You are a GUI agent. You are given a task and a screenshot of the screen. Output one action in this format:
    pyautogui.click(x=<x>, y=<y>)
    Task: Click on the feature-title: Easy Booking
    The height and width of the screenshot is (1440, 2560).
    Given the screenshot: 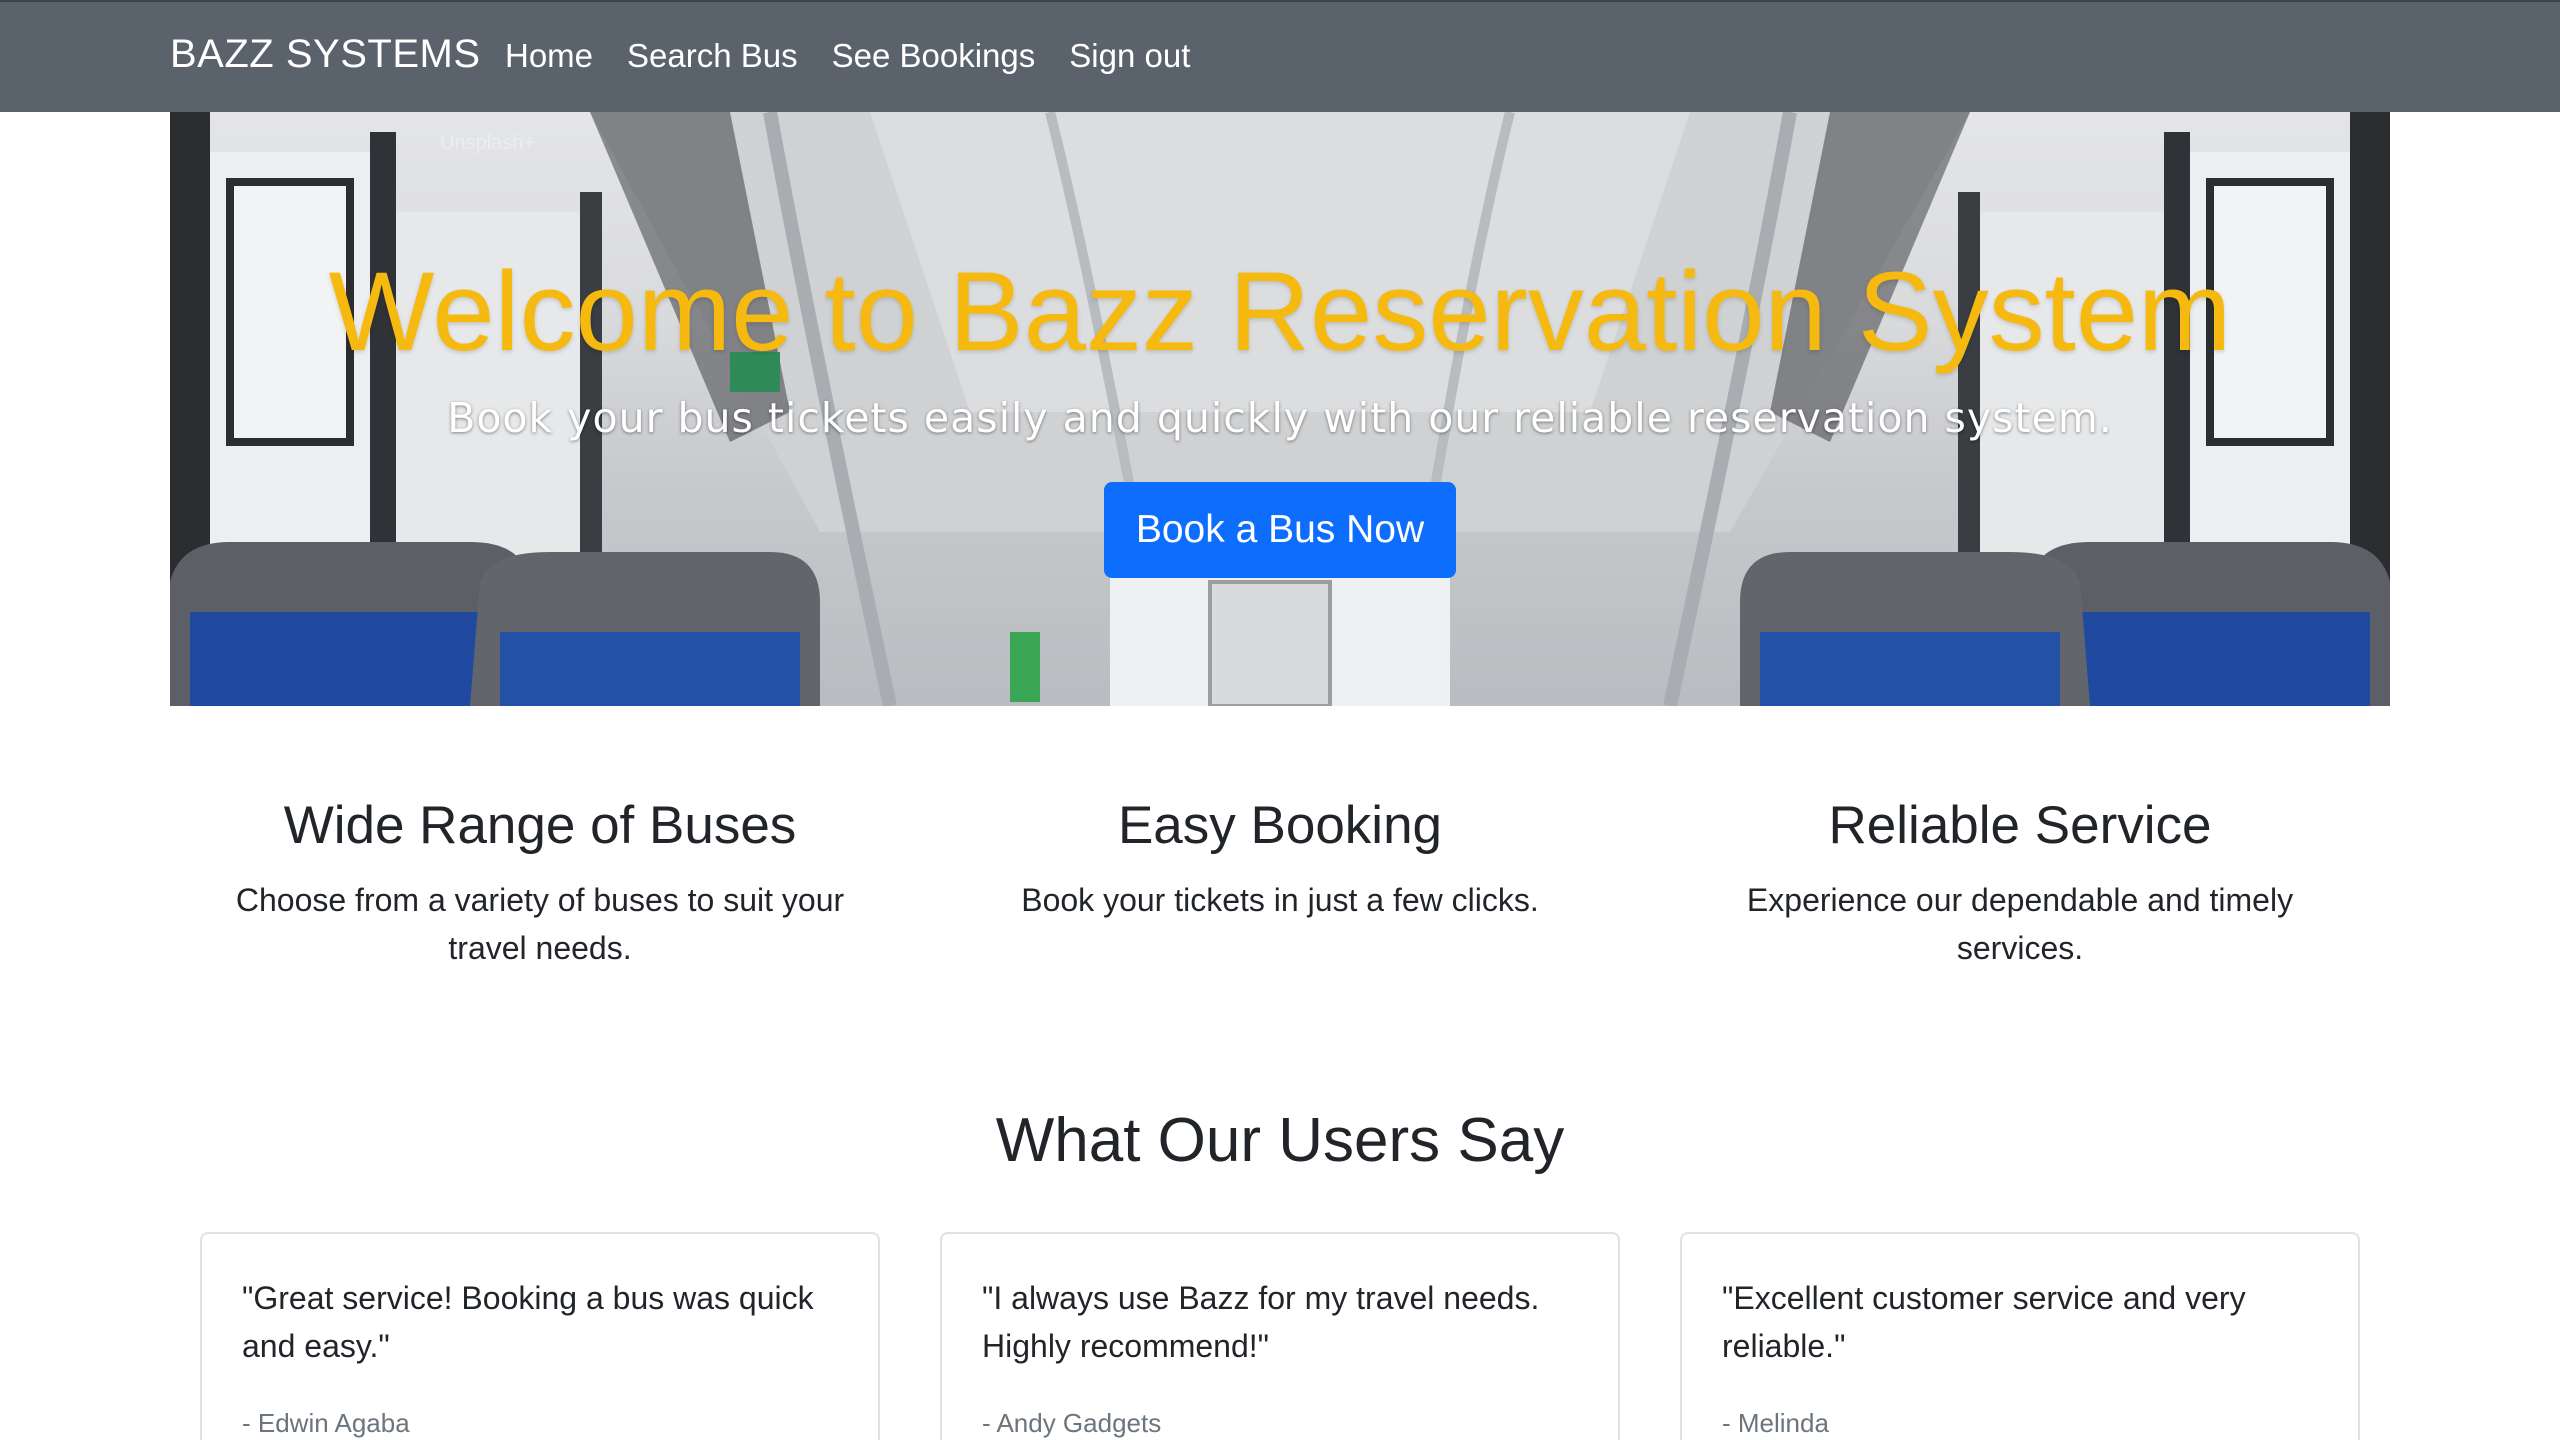 What is the action you would take?
    pyautogui.click(x=1280, y=825)
    